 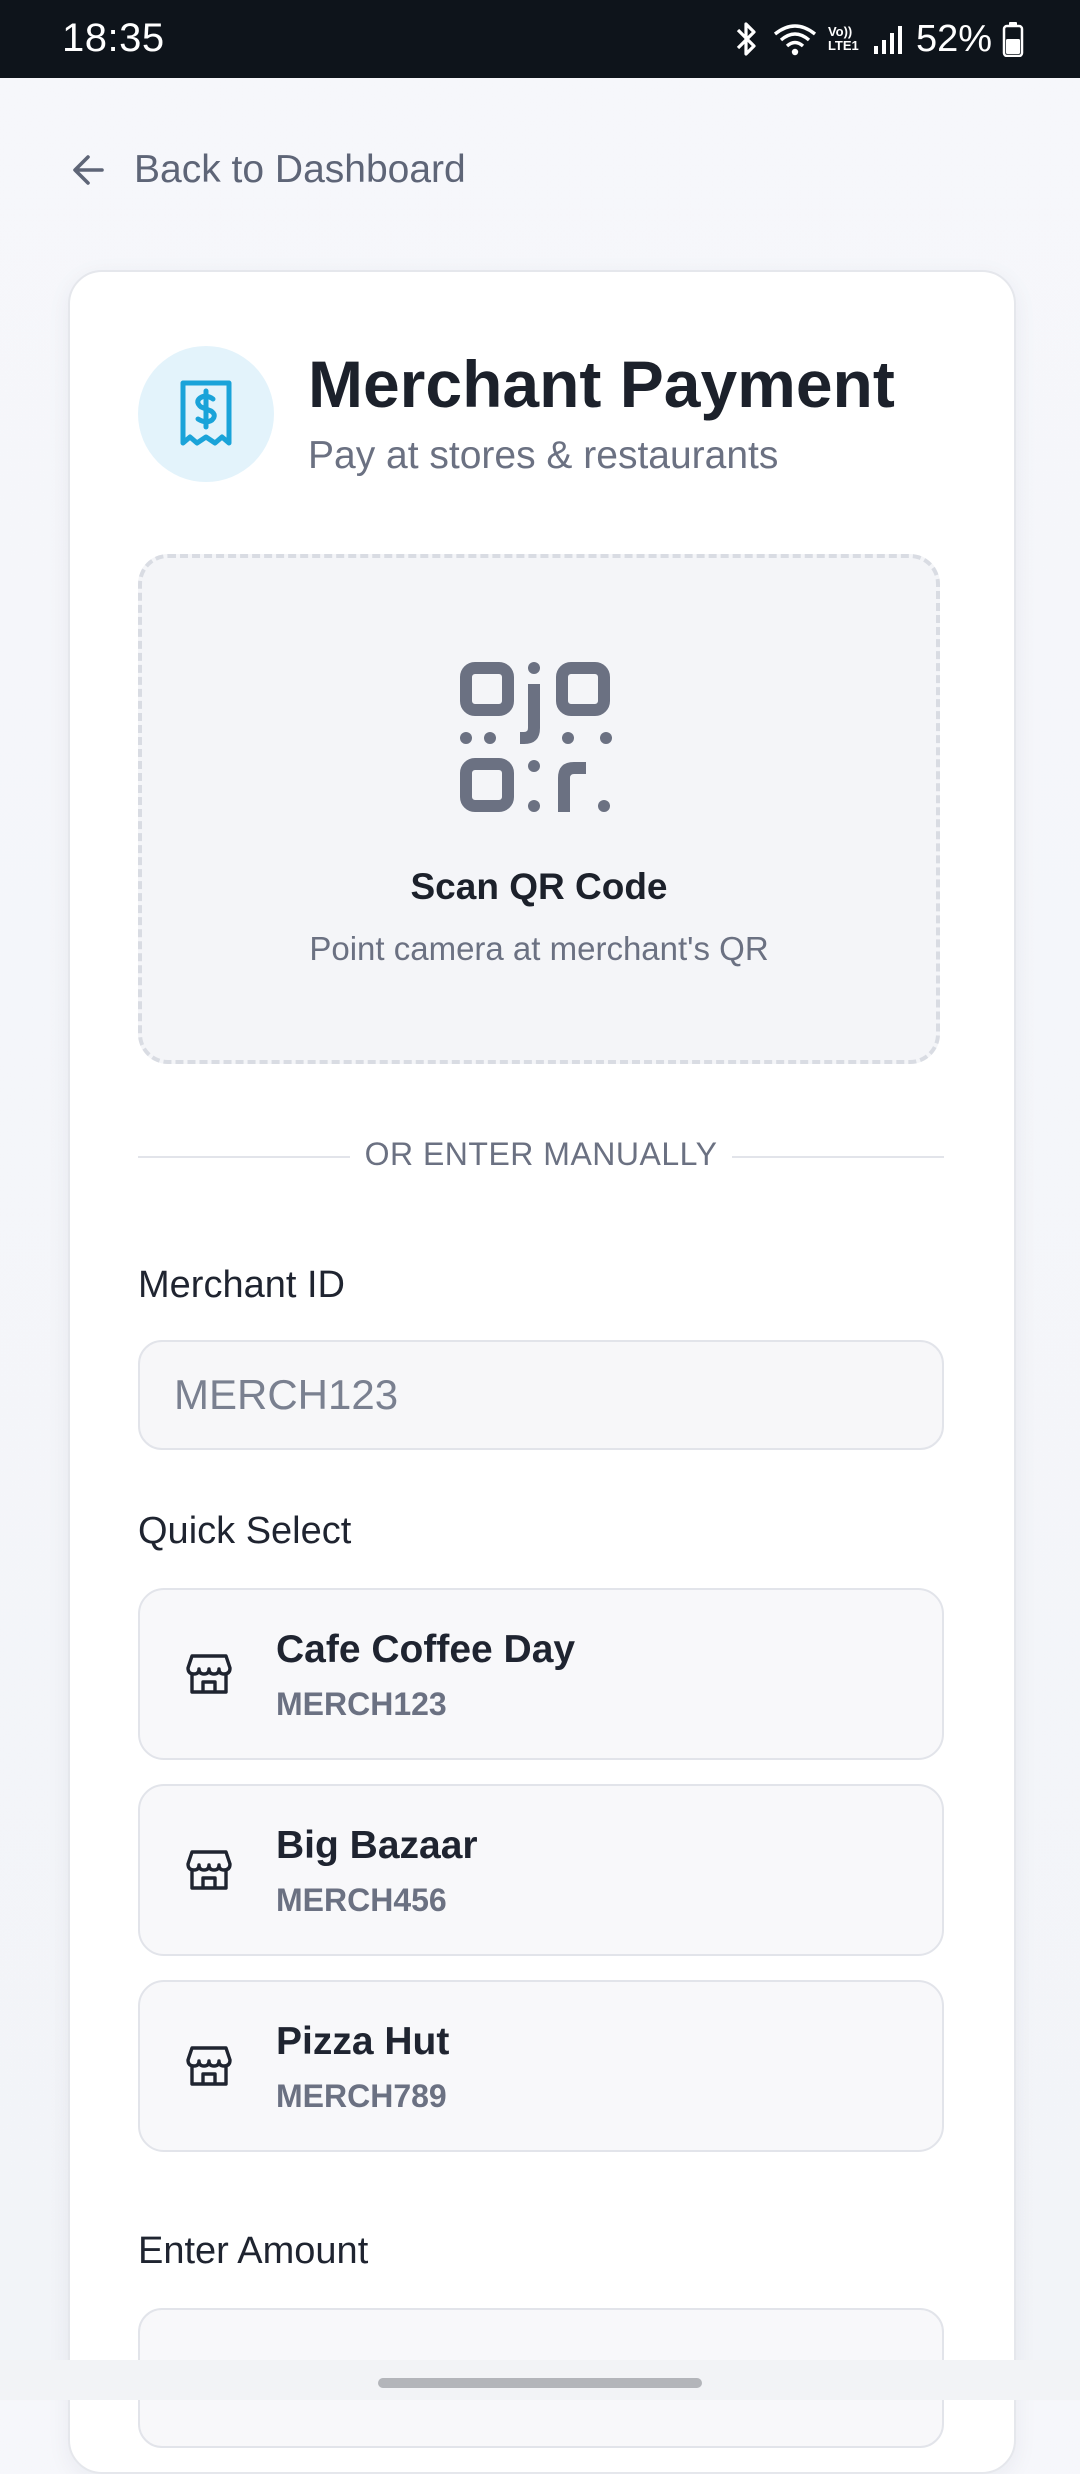 What do you see at coordinates (541, 1395) in the screenshot?
I see `merchant-id-input` at bounding box center [541, 1395].